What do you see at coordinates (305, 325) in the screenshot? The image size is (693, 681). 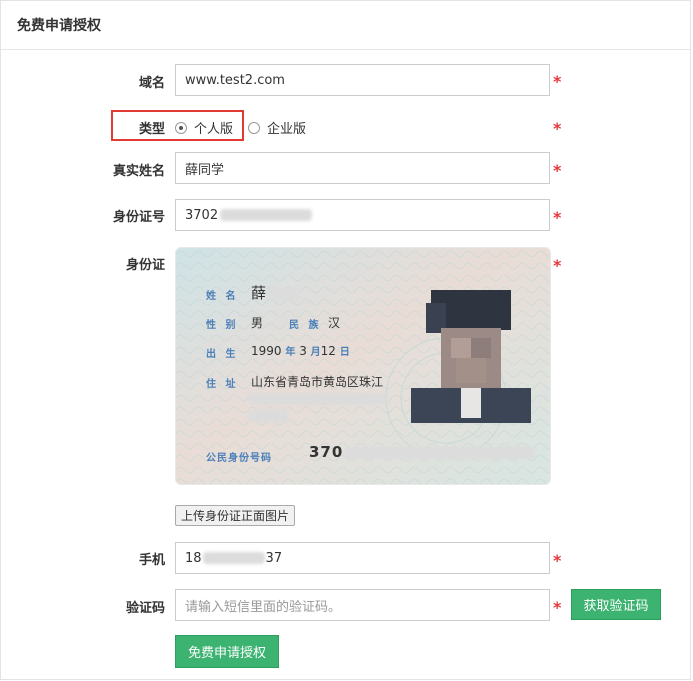 I see `card-ethnic-label: 民 族` at bounding box center [305, 325].